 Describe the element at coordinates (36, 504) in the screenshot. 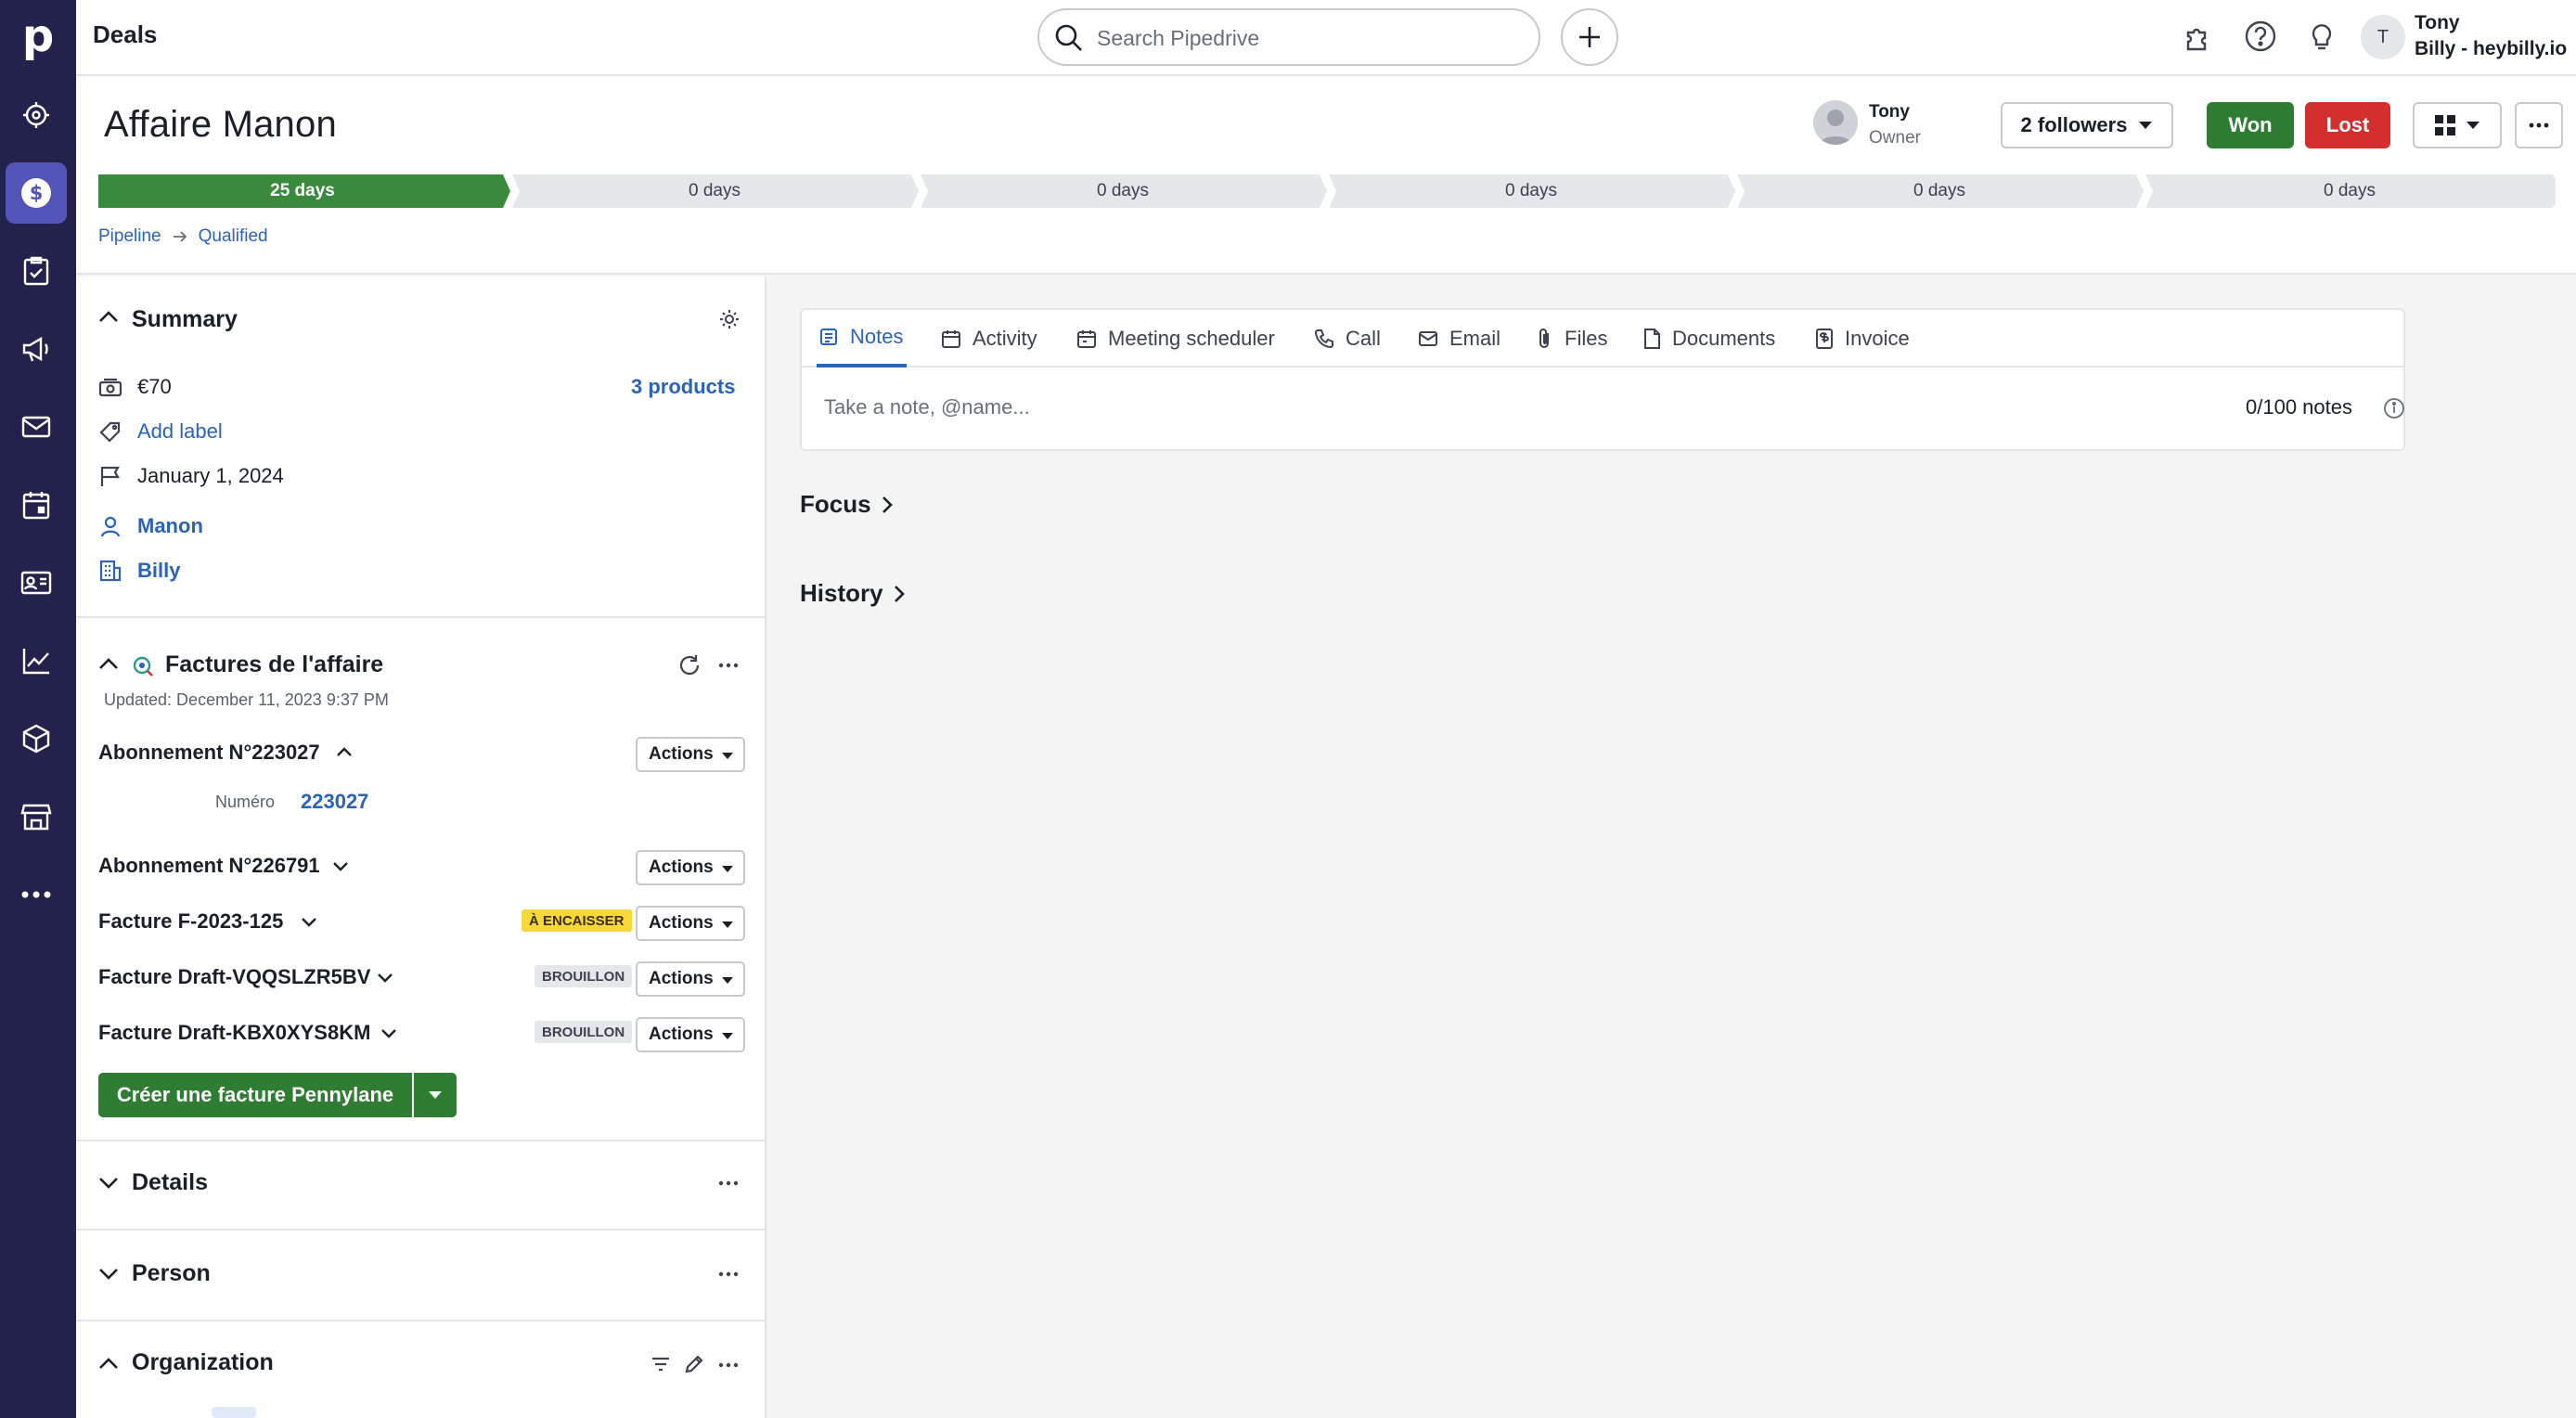

I see `nav-activities-icon` at that location.